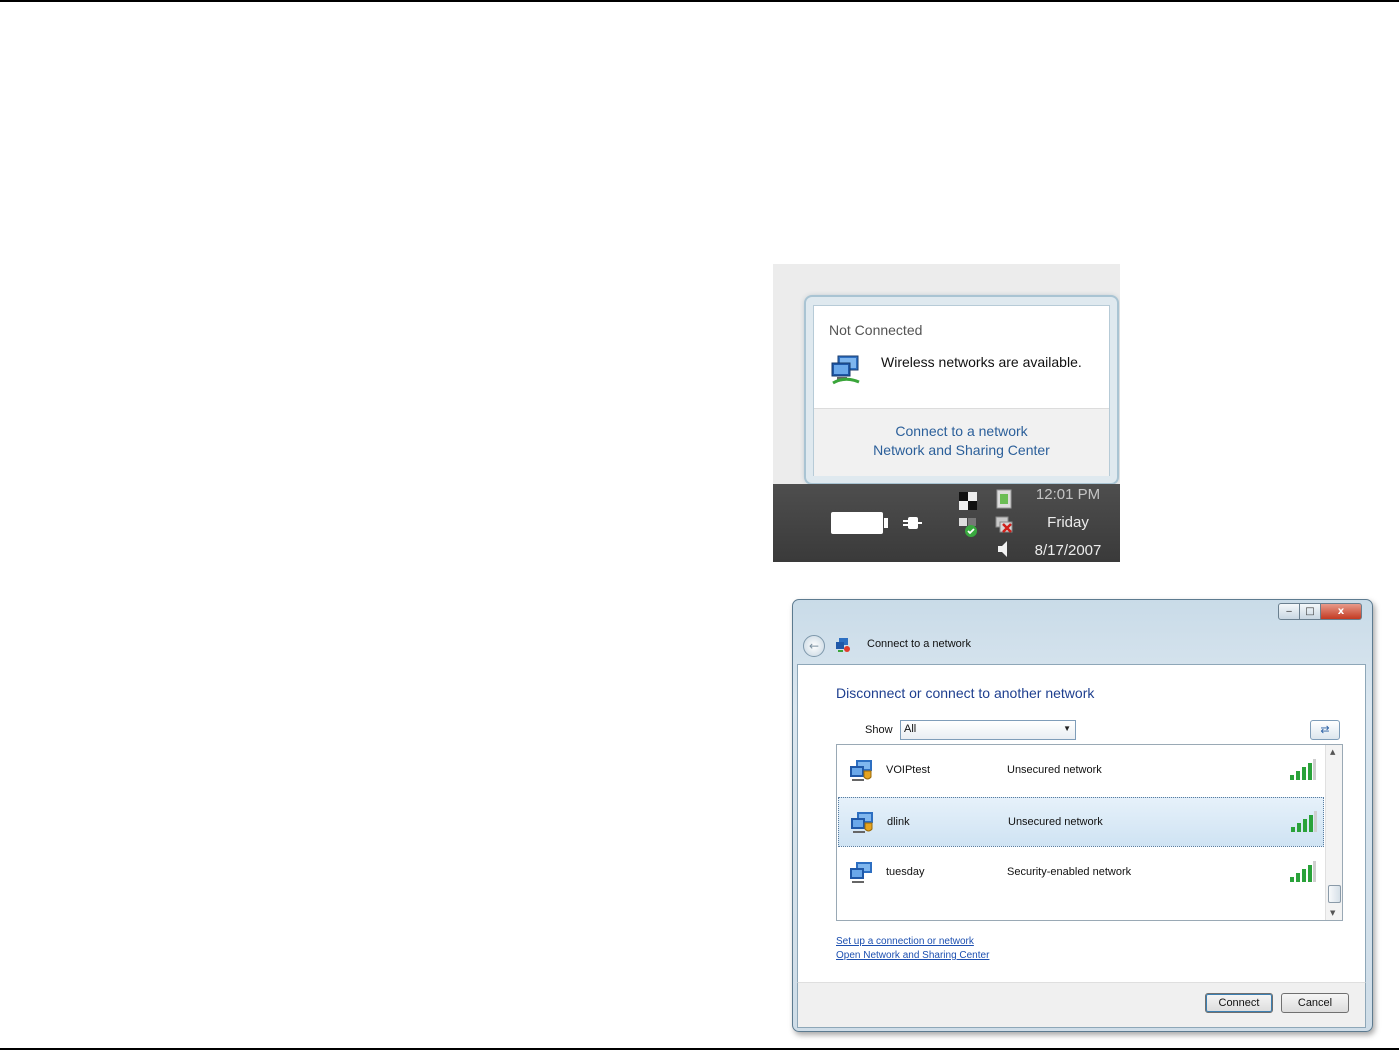  Describe the element at coordinates (1004, 499) in the screenshot. I see `network-icon` at that location.